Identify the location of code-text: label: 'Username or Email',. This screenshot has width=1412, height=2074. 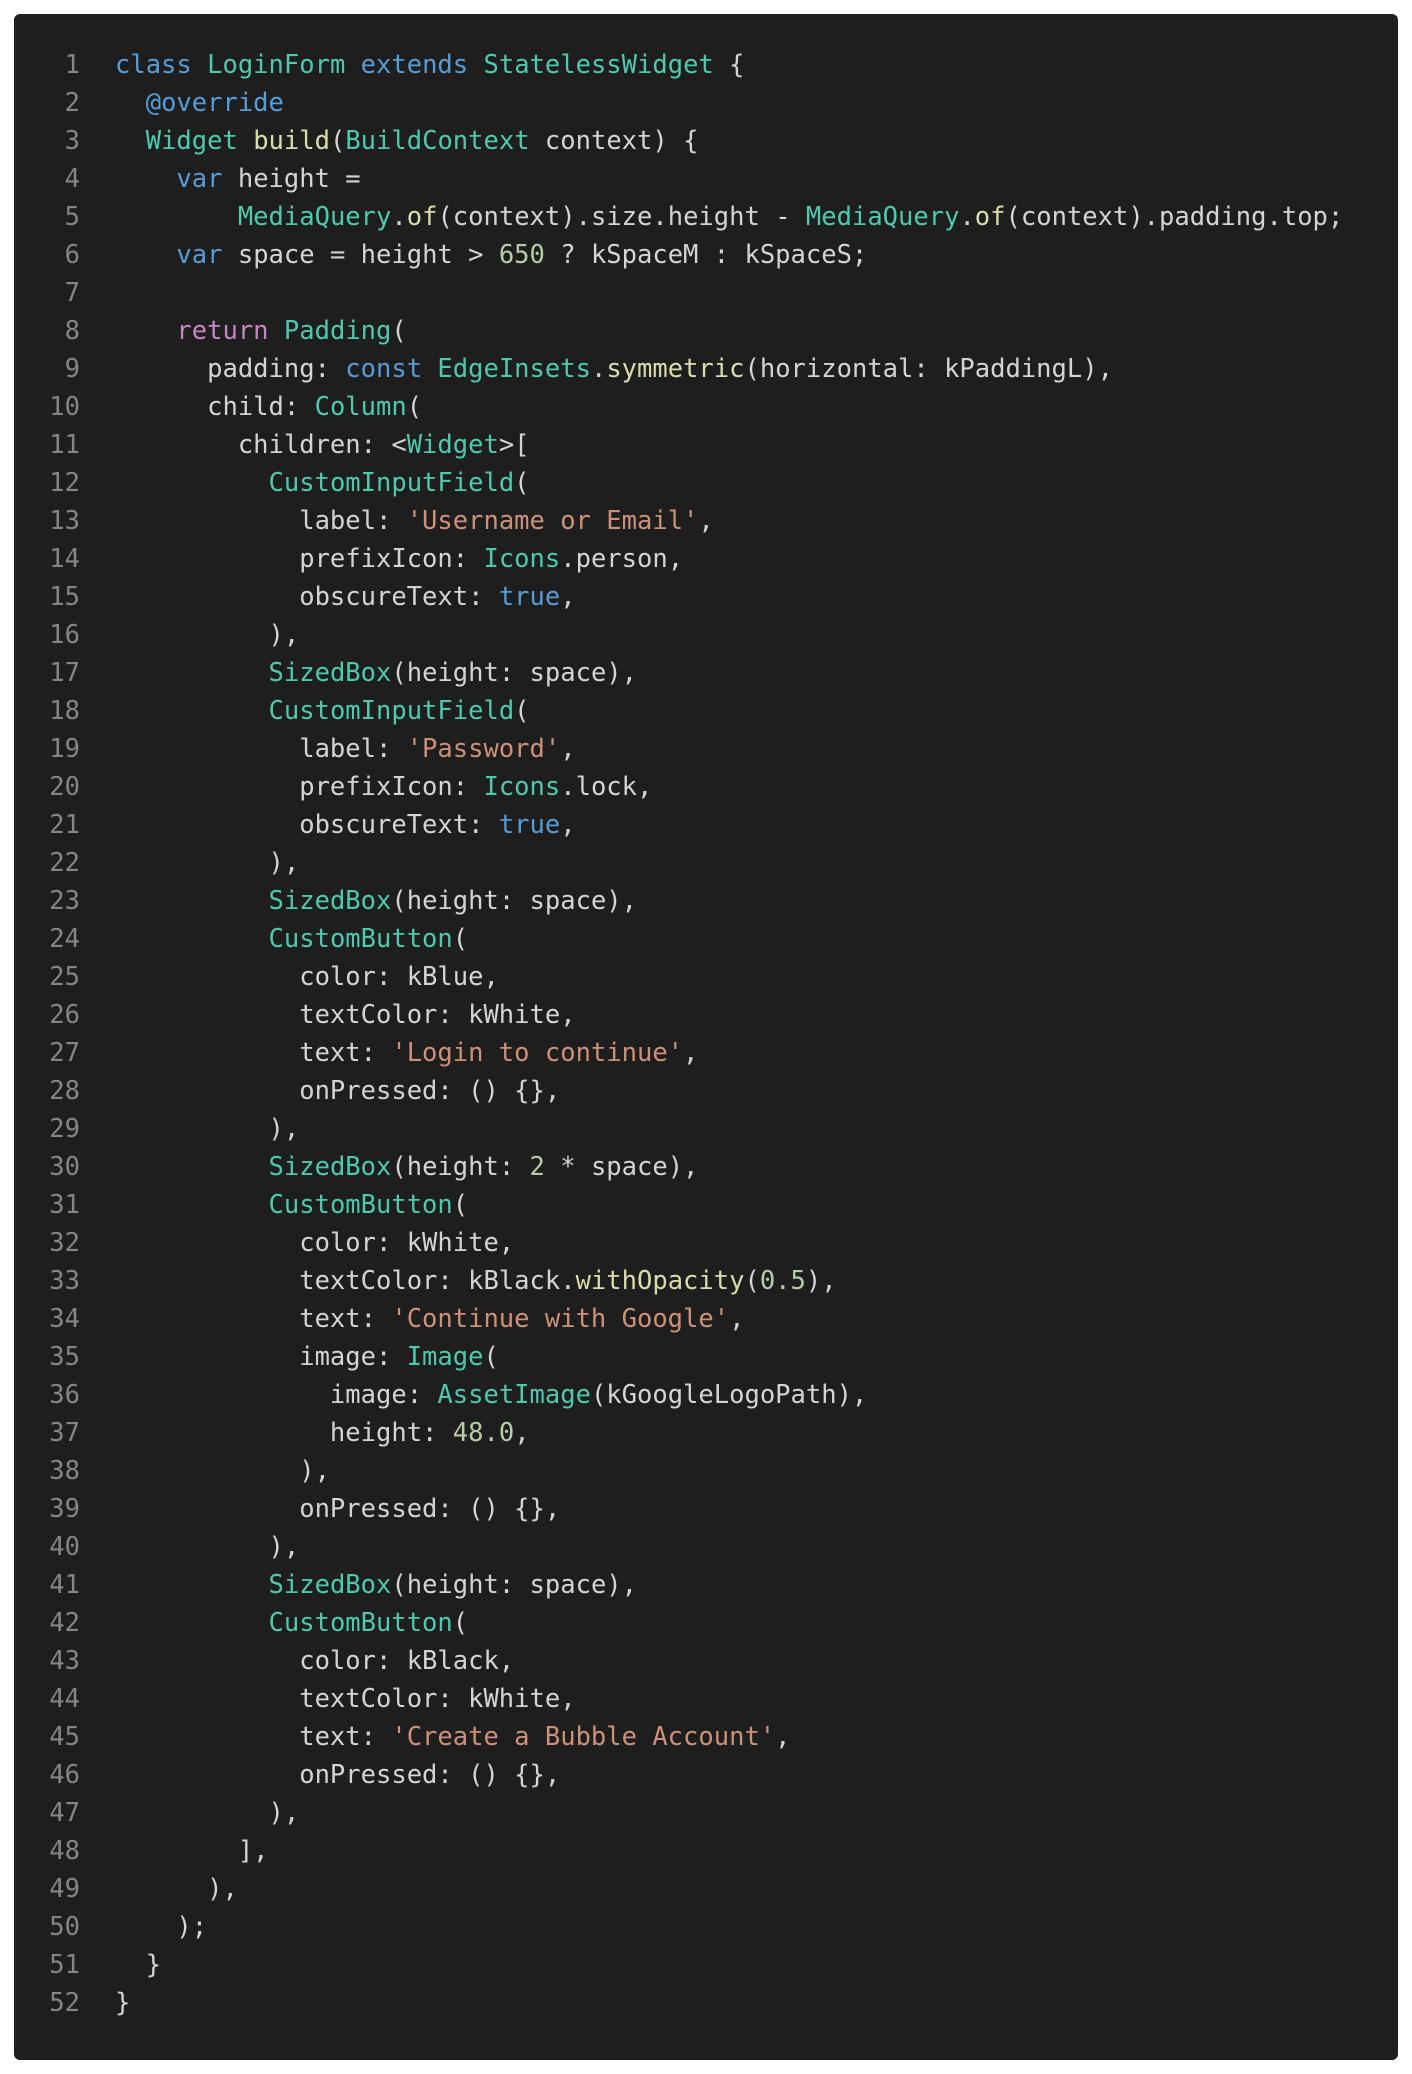
(739, 521).